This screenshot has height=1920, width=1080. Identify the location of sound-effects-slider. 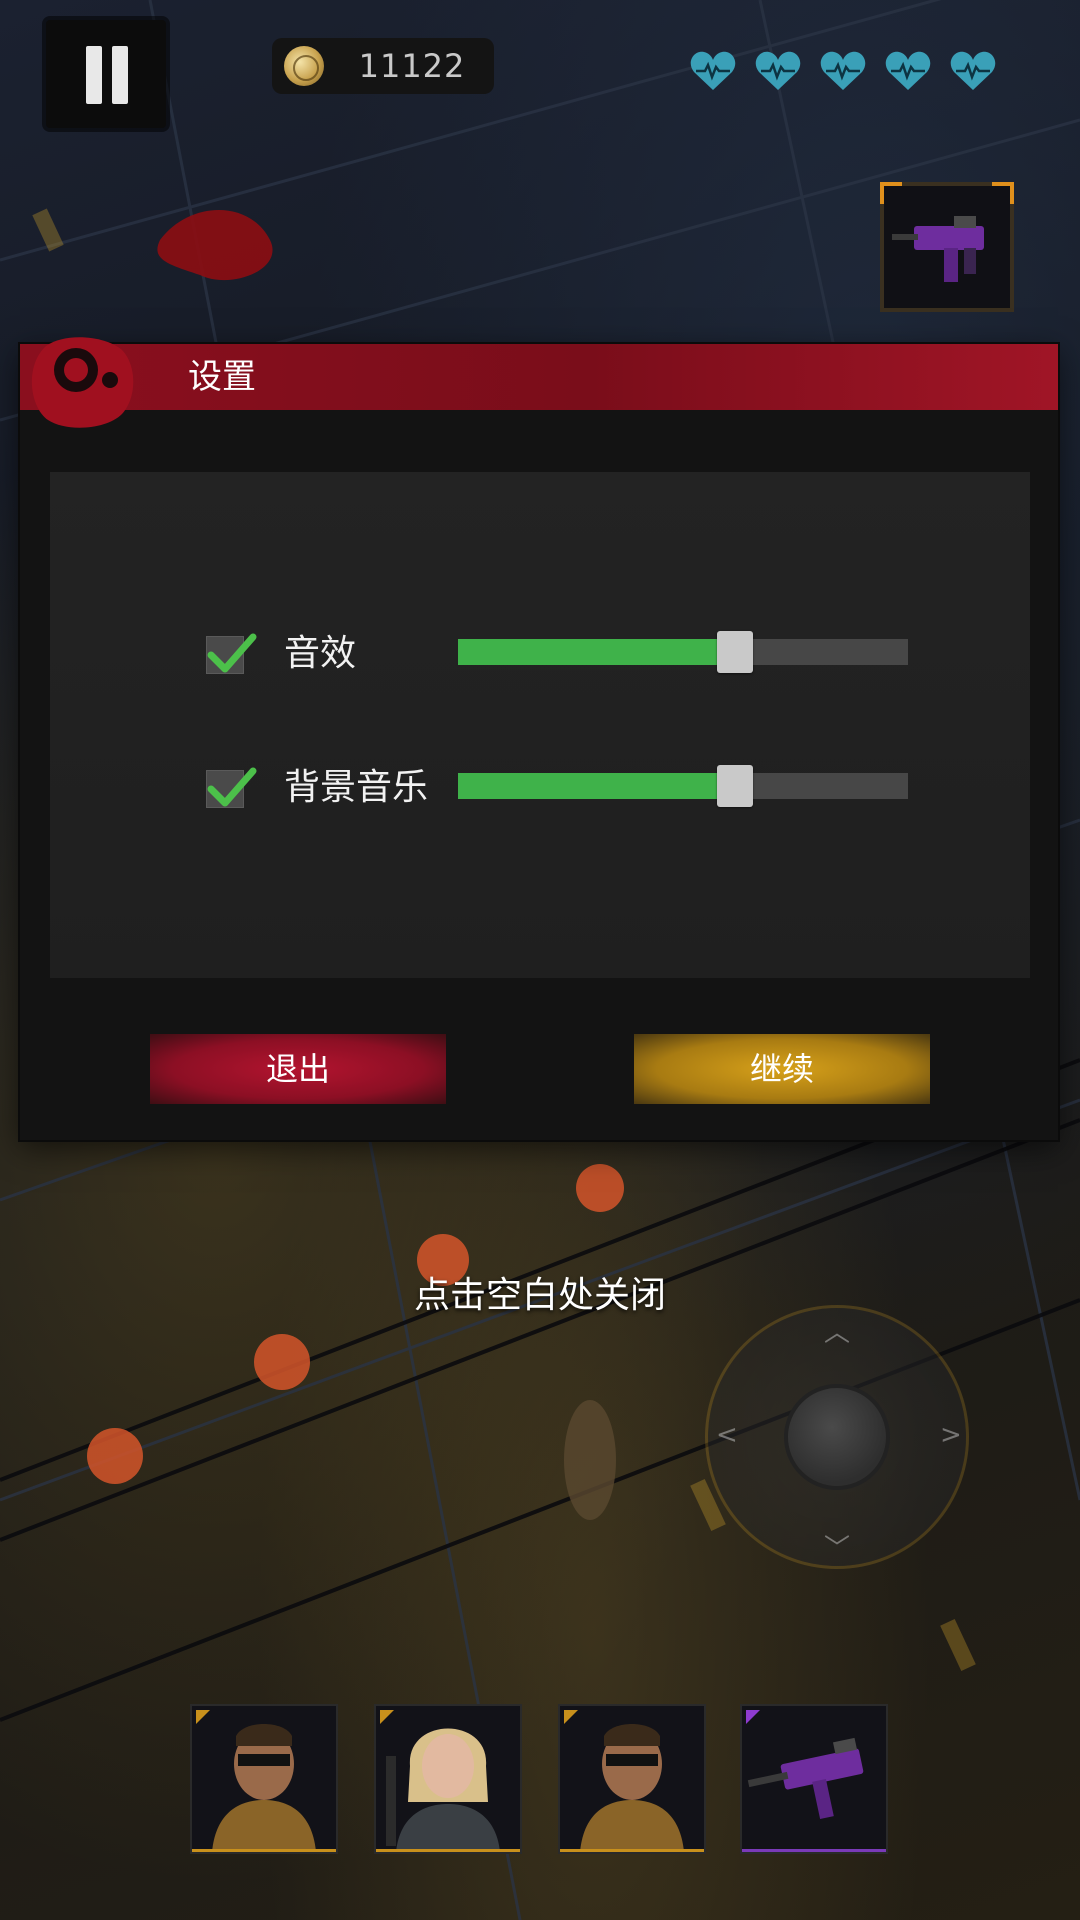
(683, 652).